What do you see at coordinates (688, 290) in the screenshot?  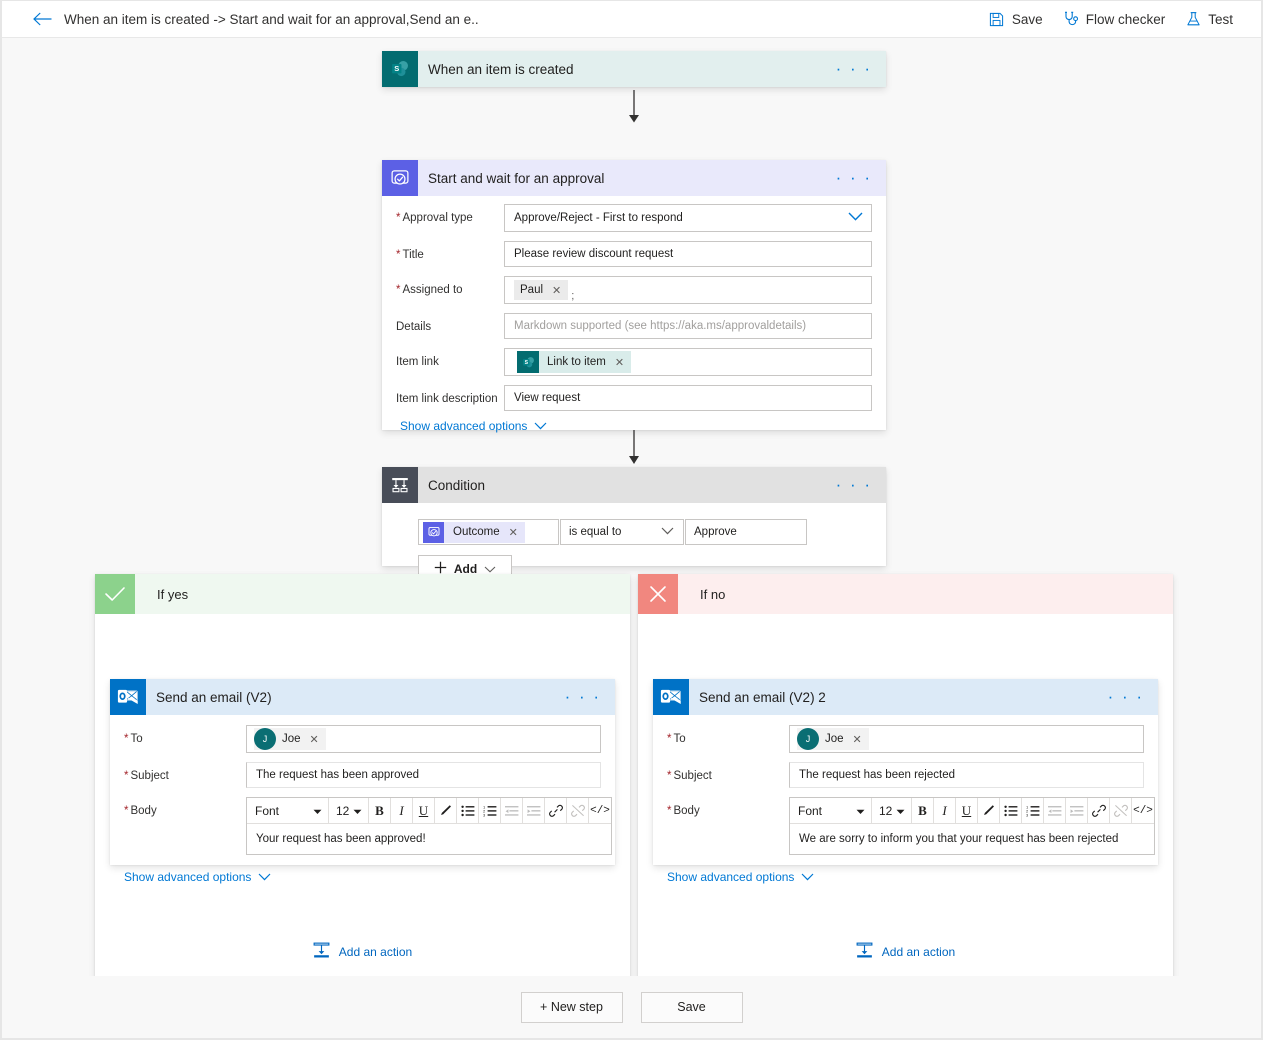 I see `assigned-to-input: Paul ✕ ;` at bounding box center [688, 290].